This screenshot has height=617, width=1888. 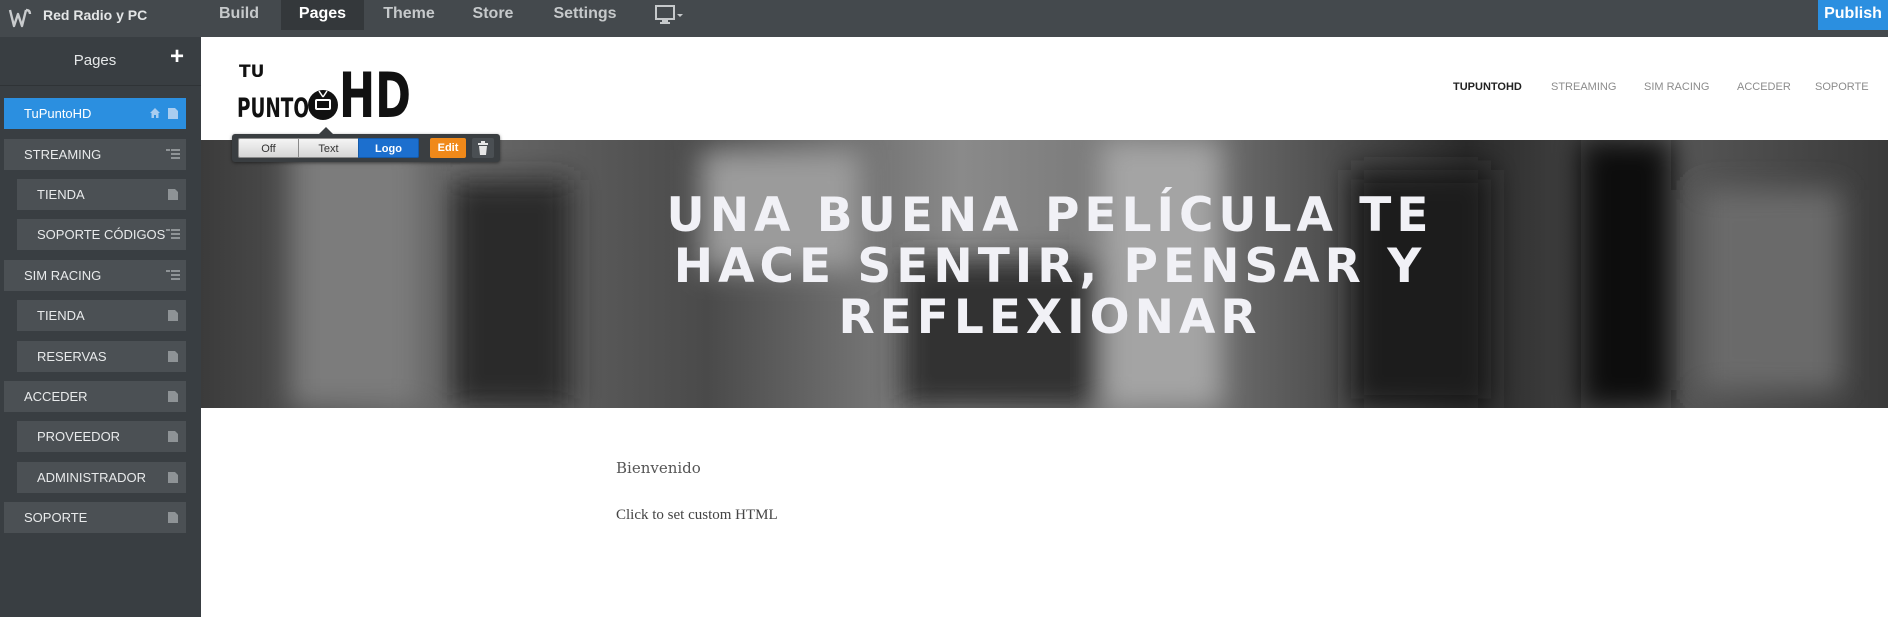 I want to click on sidebar-item-sim-racing: SIM RACING, so click(x=95, y=275).